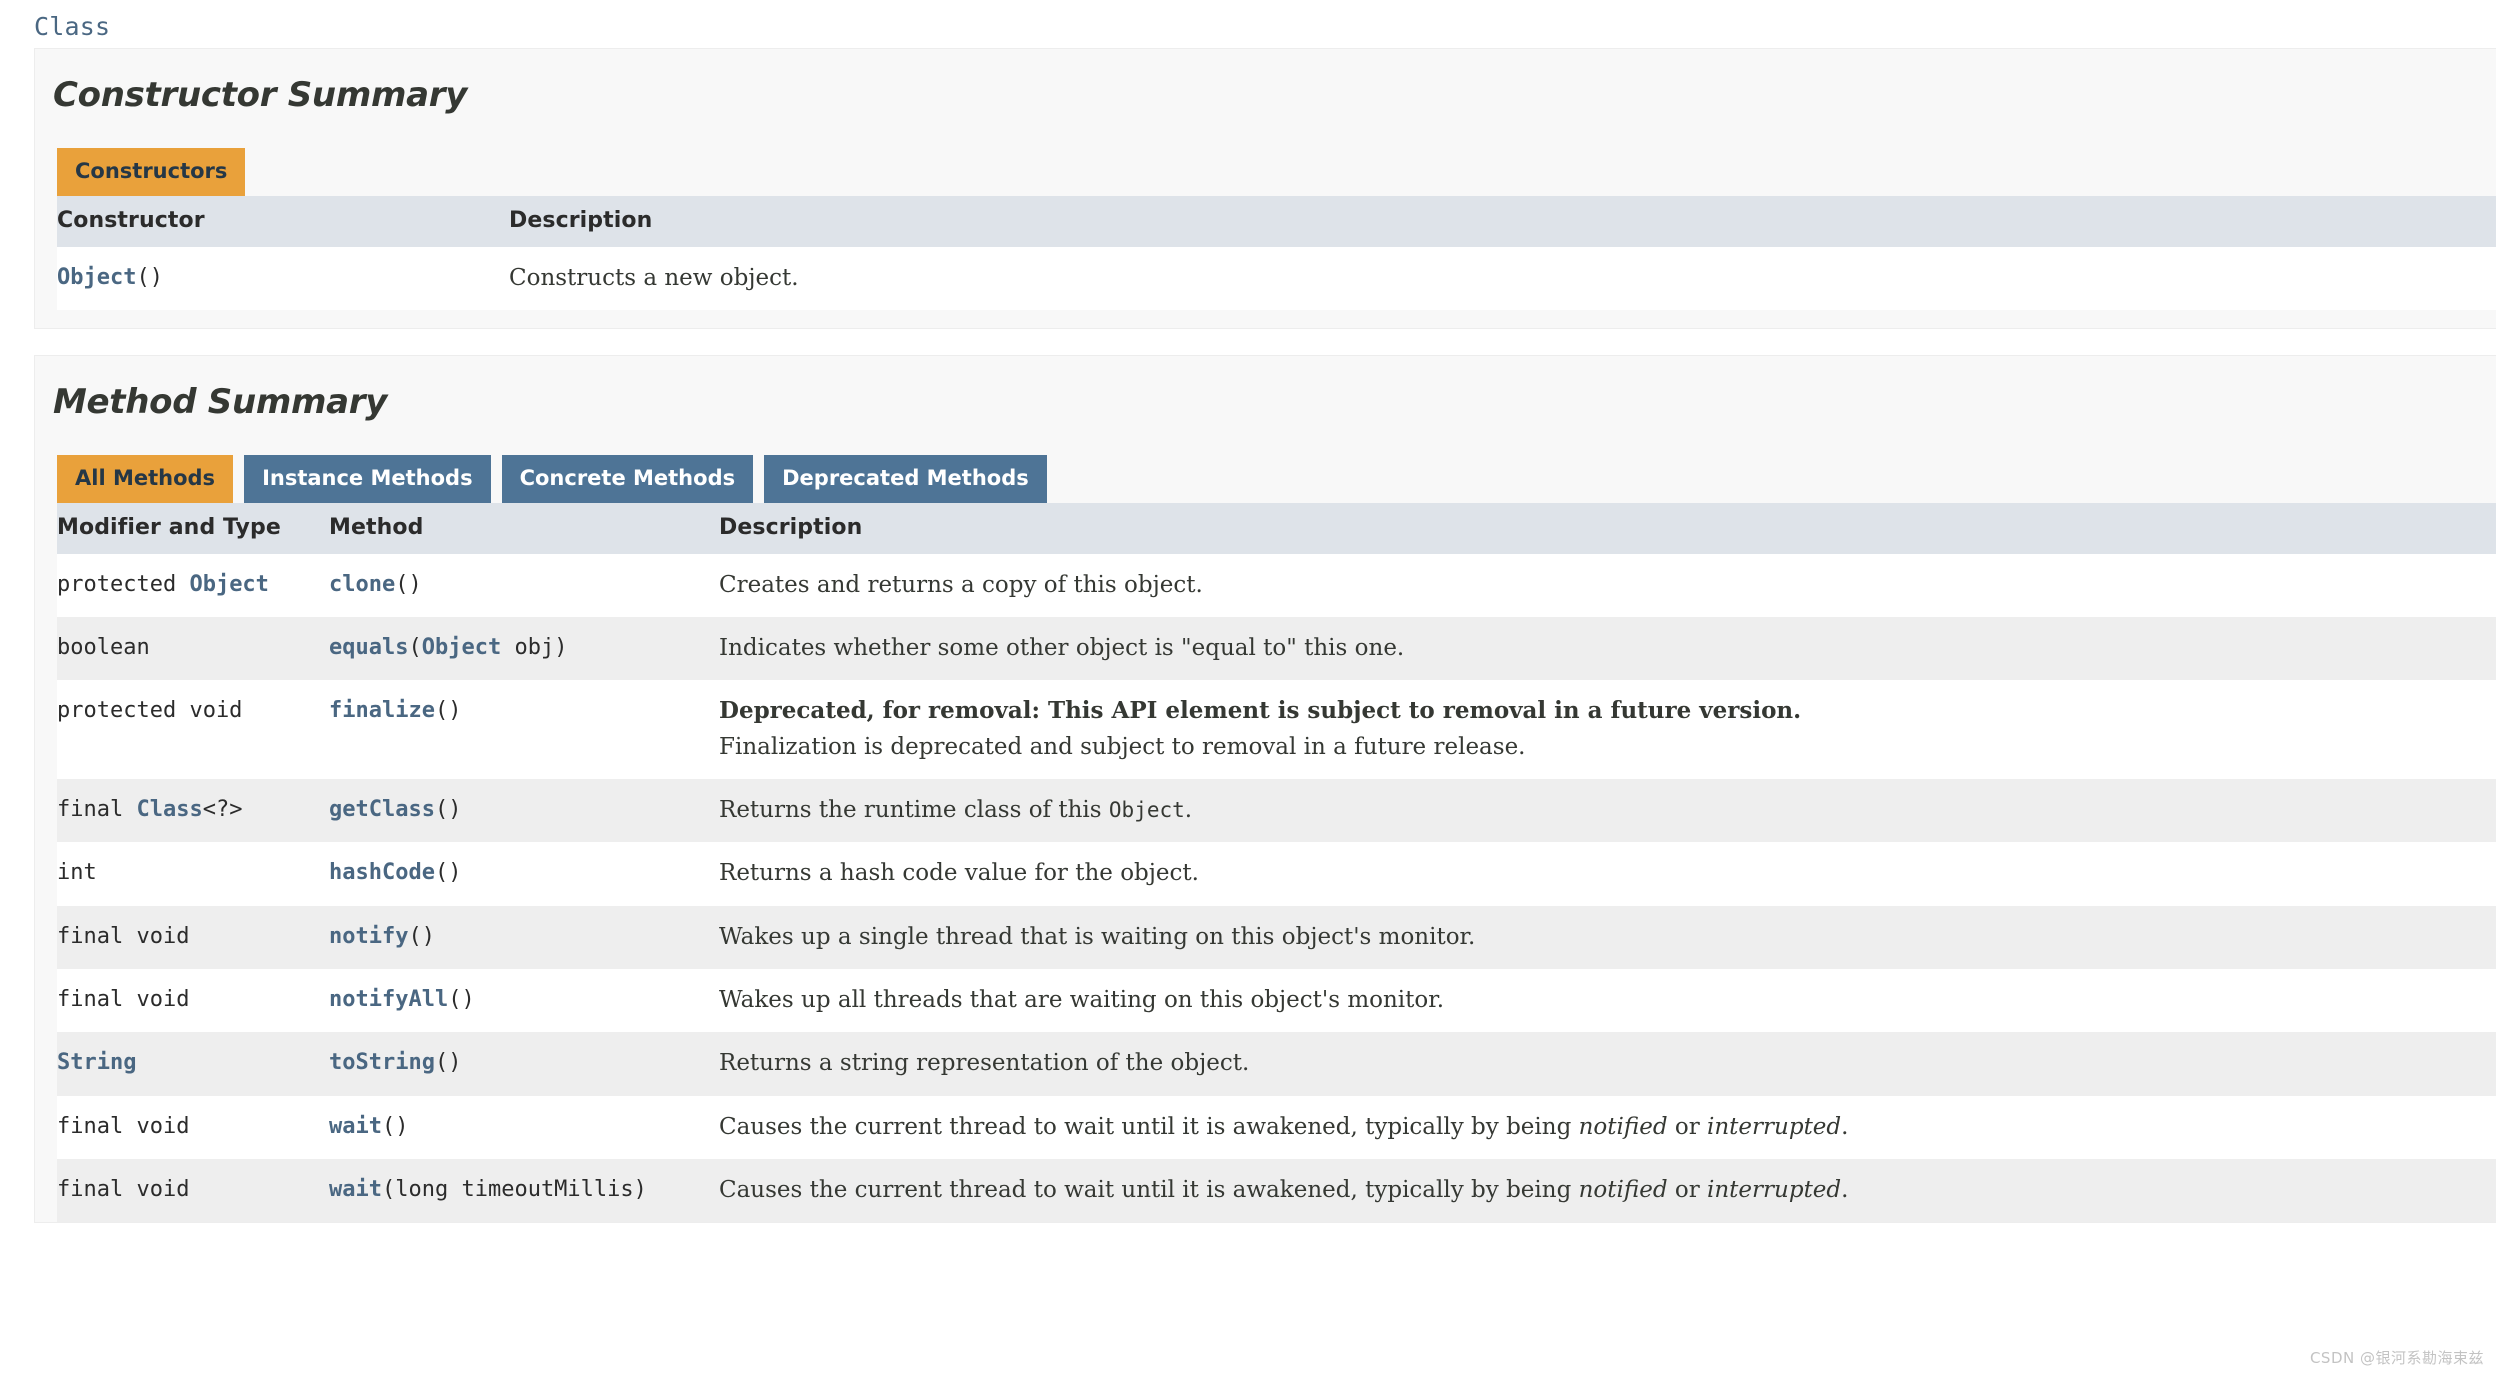 This screenshot has width=2496, height=1394. What do you see at coordinates (524, 729) in the screenshot?
I see `method-signature-cell: finalize()` at bounding box center [524, 729].